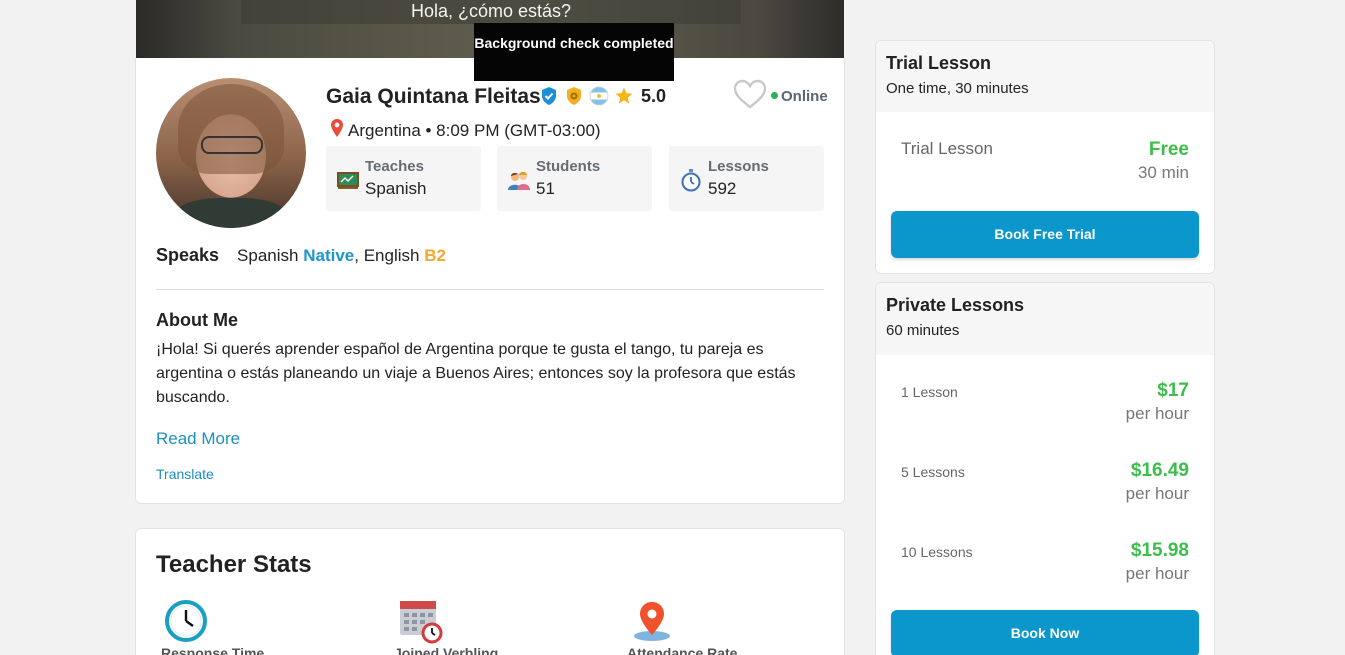  Describe the element at coordinates (1045, 405) in the screenshot. I see `package-row: 1 Lesson $17 per hour` at that location.